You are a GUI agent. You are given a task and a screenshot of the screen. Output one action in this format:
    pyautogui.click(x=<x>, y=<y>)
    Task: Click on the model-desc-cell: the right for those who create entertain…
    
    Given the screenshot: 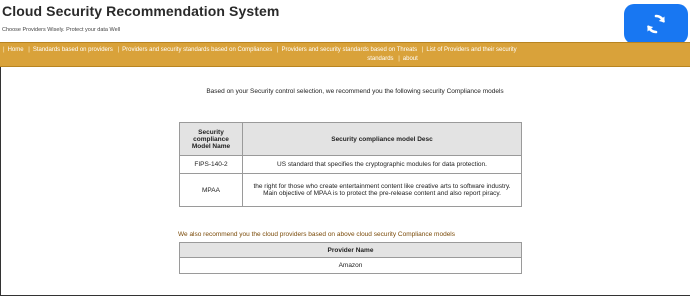 What is the action you would take?
    pyautogui.click(x=382, y=190)
    